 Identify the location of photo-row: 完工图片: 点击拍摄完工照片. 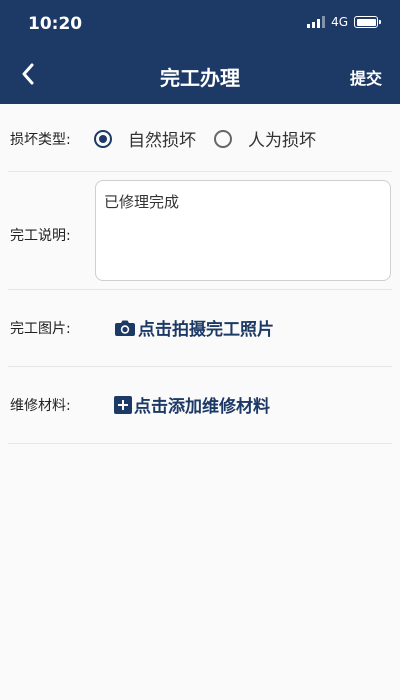
(200, 328).